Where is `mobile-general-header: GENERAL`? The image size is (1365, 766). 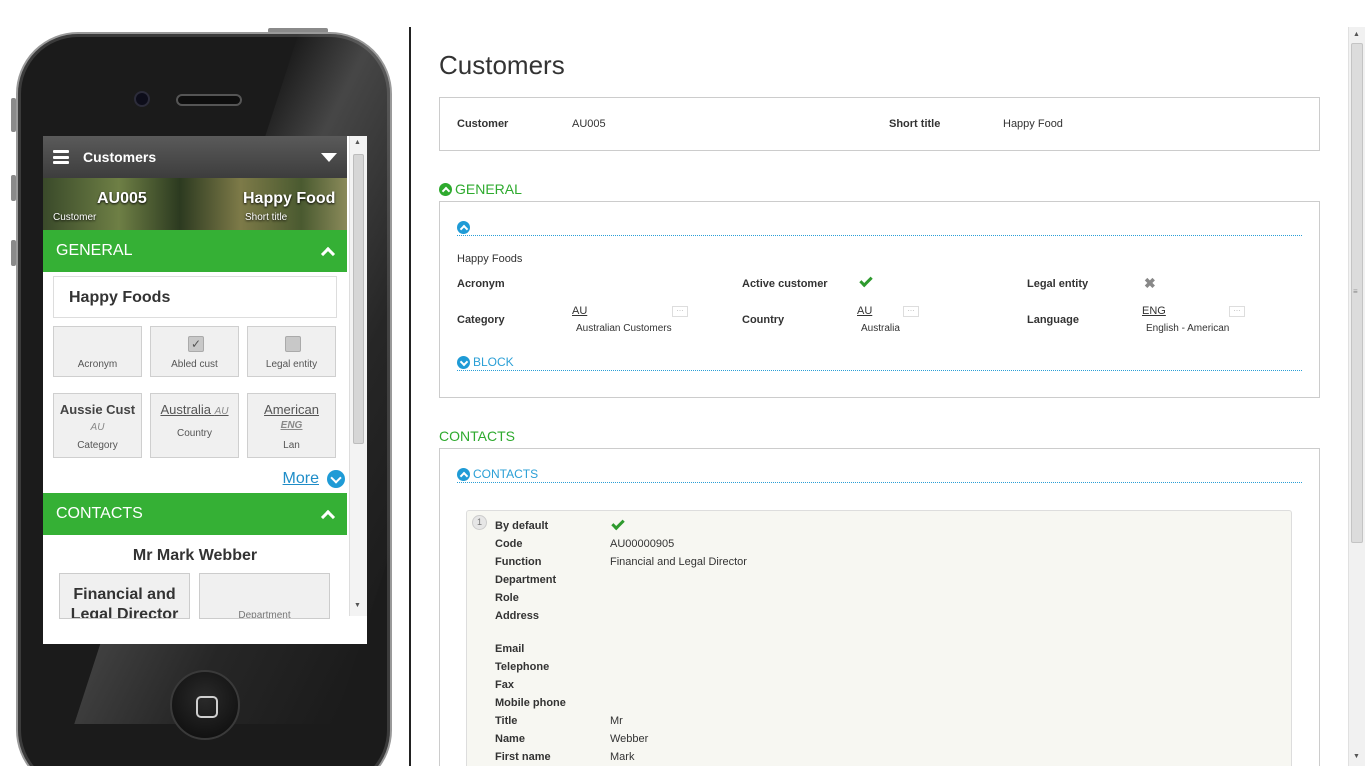
mobile-general-header: GENERAL is located at coordinates (195, 251).